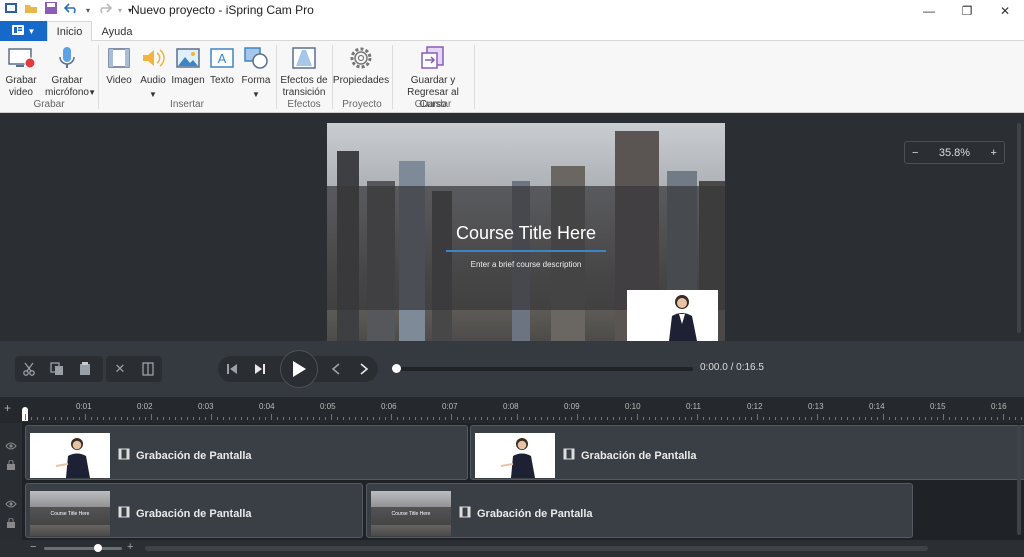  What do you see at coordinates (117, 31) in the screenshot?
I see `tab-ayuda: Ayuda` at bounding box center [117, 31].